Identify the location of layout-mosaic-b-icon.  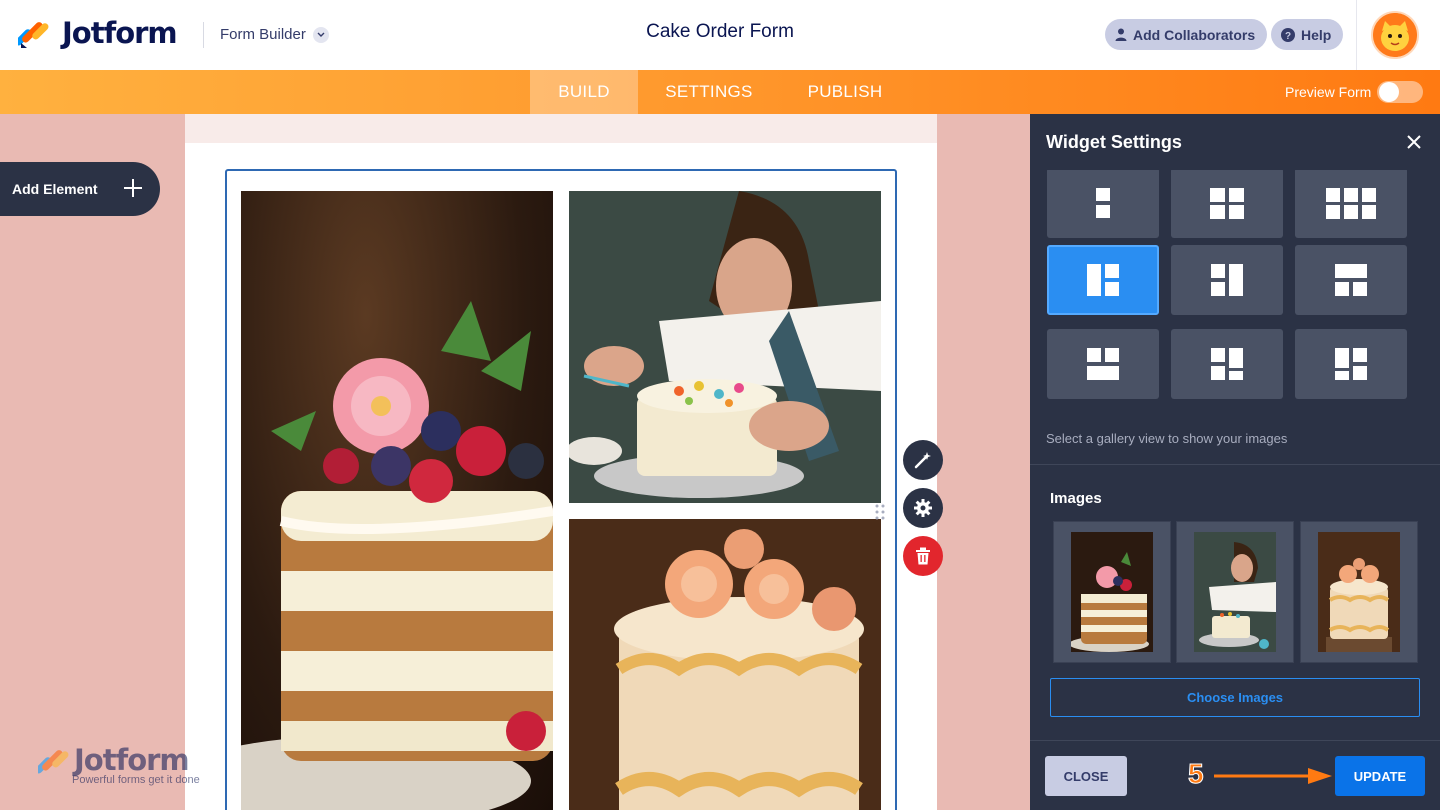
(1351, 364).